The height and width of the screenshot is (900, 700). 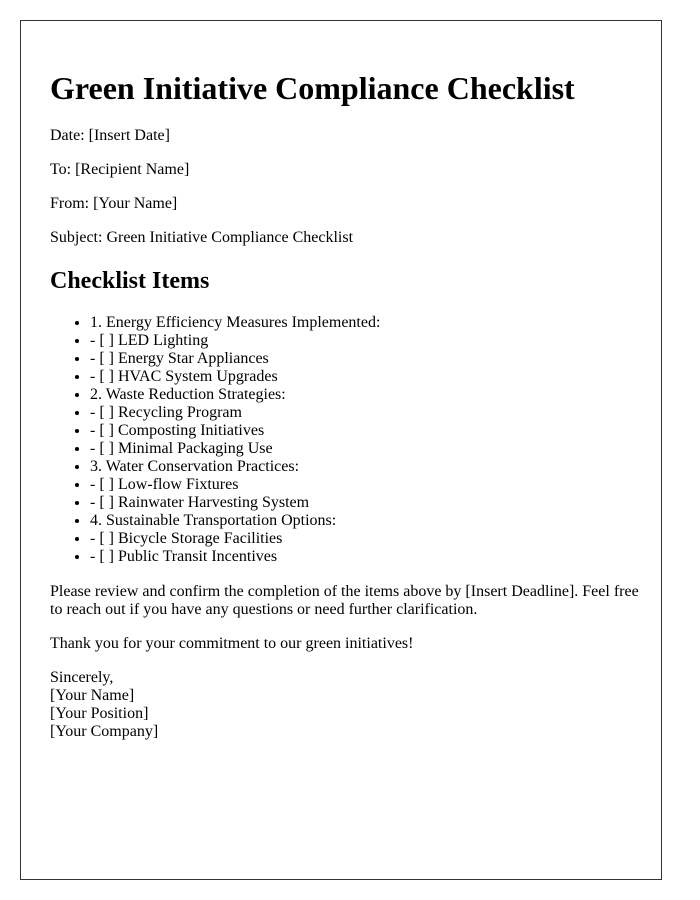 What do you see at coordinates (235, 377) in the screenshot?
I see `checklist-item: - [ ] HVAC System Upgrades` at bounding box center [235, 377].